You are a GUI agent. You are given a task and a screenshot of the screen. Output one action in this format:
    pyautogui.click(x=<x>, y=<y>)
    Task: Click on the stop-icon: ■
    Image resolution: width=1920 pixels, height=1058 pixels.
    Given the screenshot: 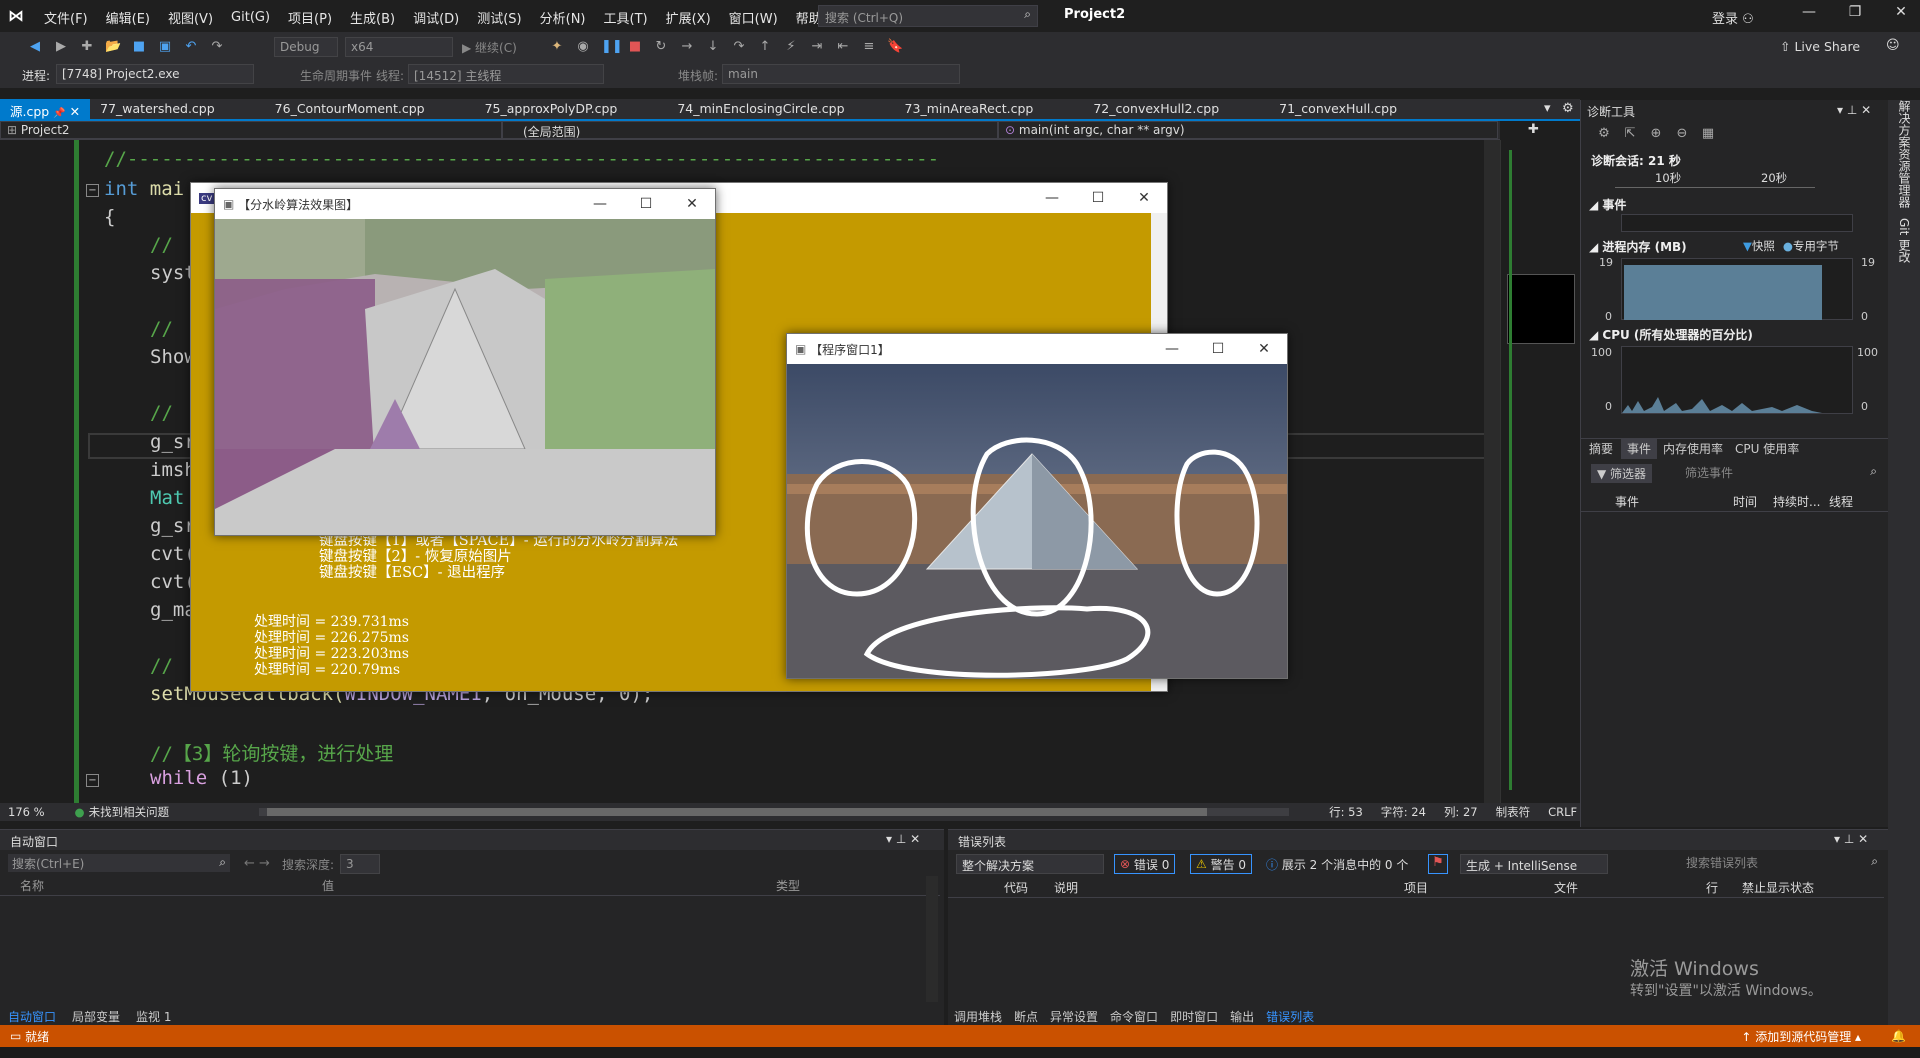 What is the action you would take?
    pyautogui.click(x=635, y=47)
    